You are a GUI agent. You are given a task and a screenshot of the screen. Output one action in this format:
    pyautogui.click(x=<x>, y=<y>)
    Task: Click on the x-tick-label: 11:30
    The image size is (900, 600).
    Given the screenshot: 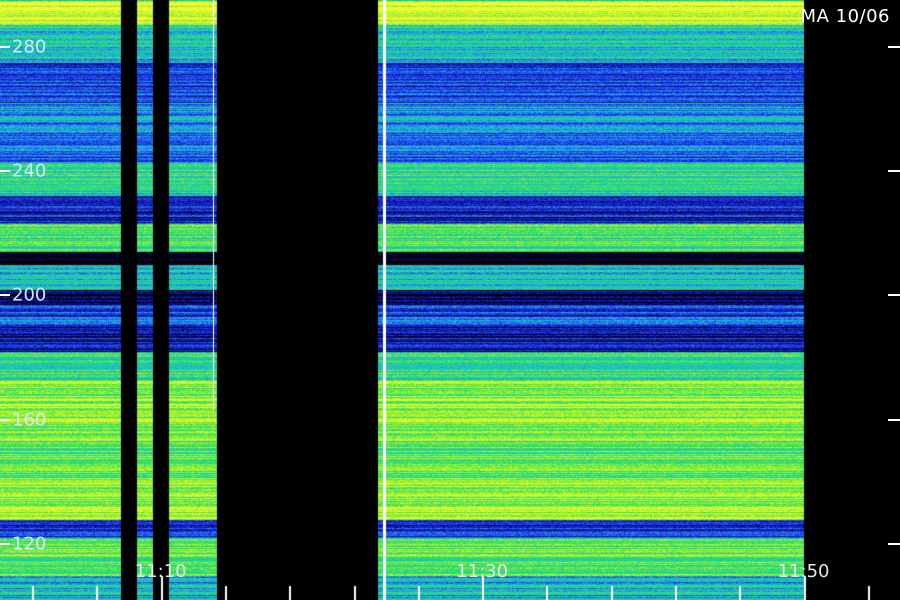 What is the action you would take?
    pyautogui.click(x=482, y=571)
    